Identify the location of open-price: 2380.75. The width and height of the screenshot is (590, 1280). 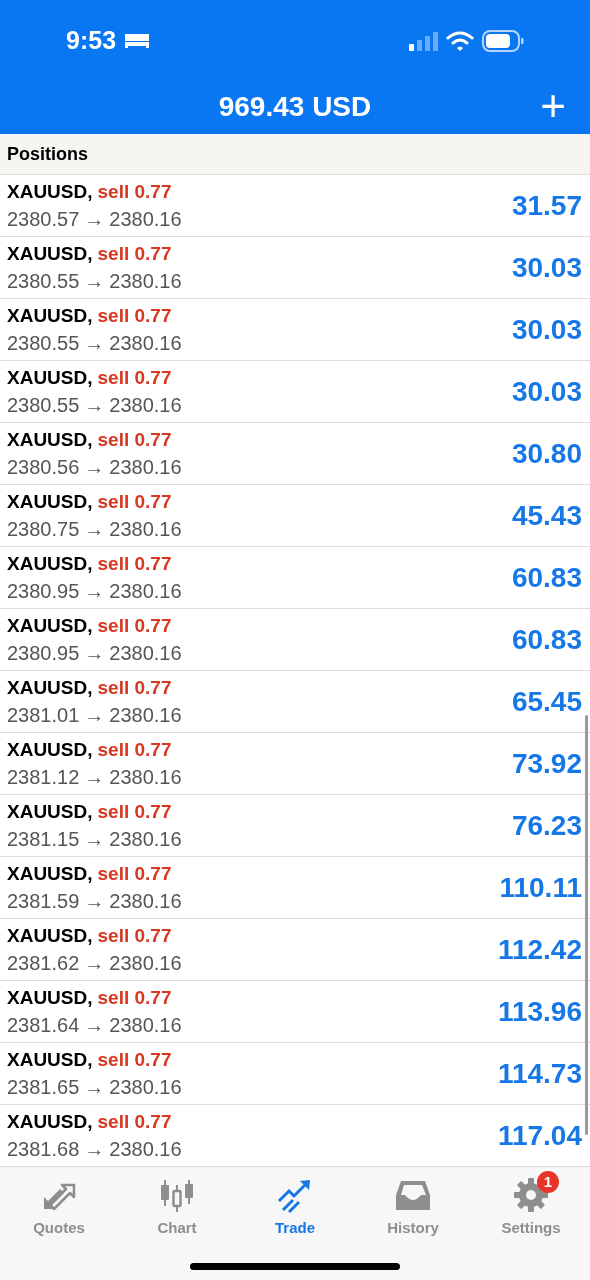
(43, 529).